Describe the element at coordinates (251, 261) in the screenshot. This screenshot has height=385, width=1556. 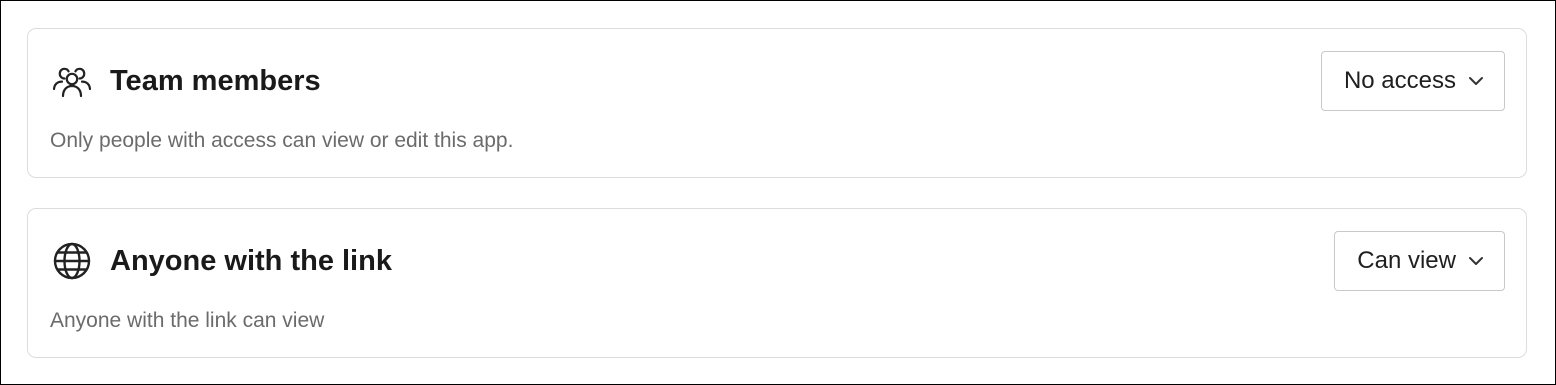
I see `link-access-title: Anyone with the link` at that location.